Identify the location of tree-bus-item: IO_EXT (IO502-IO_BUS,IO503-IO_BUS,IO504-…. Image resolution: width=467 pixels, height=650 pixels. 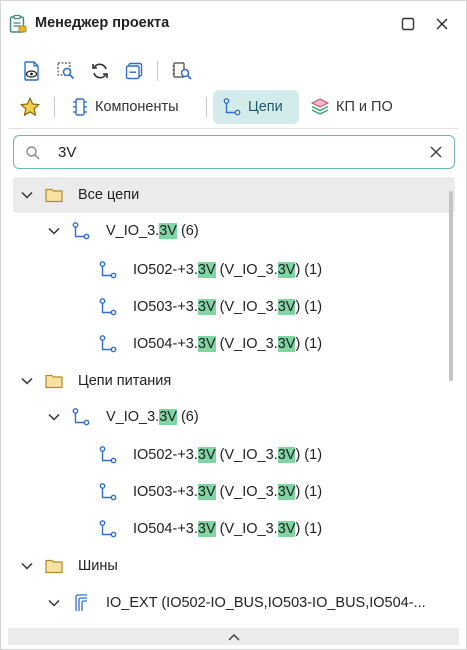
(234, 603).